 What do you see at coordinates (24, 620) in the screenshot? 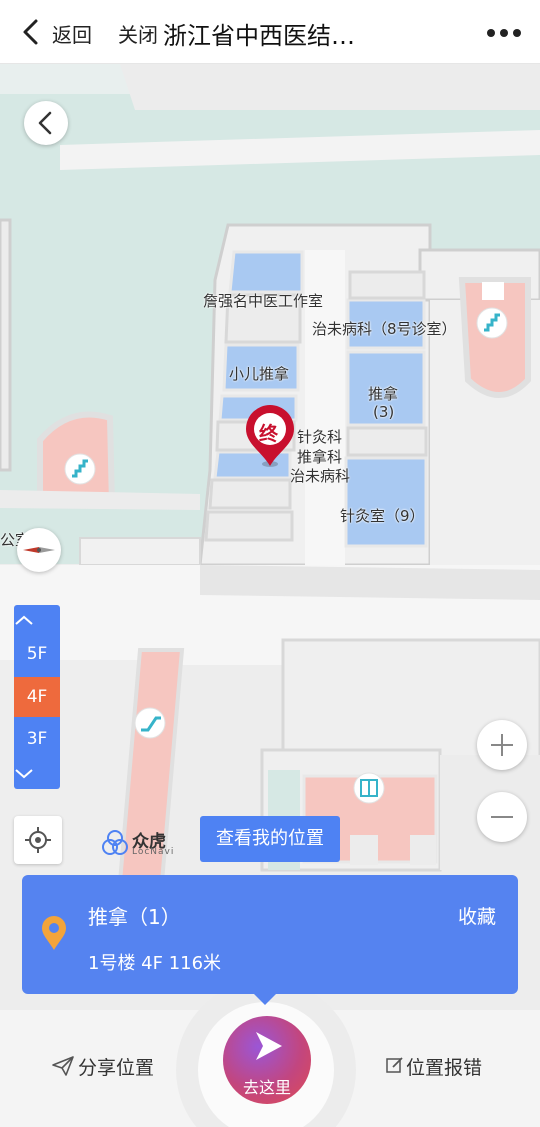
I see `chevron-up-icon` at bounding box center [24, 620].